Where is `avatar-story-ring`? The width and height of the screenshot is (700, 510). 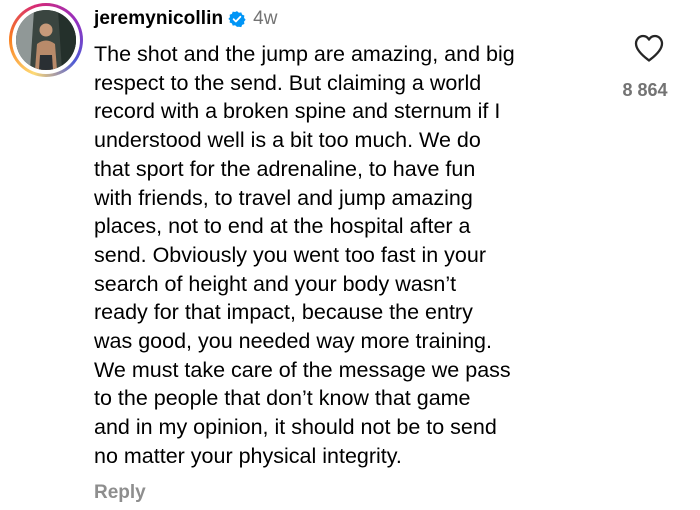
avatar-story-ring is located at coordinates (46, 40).